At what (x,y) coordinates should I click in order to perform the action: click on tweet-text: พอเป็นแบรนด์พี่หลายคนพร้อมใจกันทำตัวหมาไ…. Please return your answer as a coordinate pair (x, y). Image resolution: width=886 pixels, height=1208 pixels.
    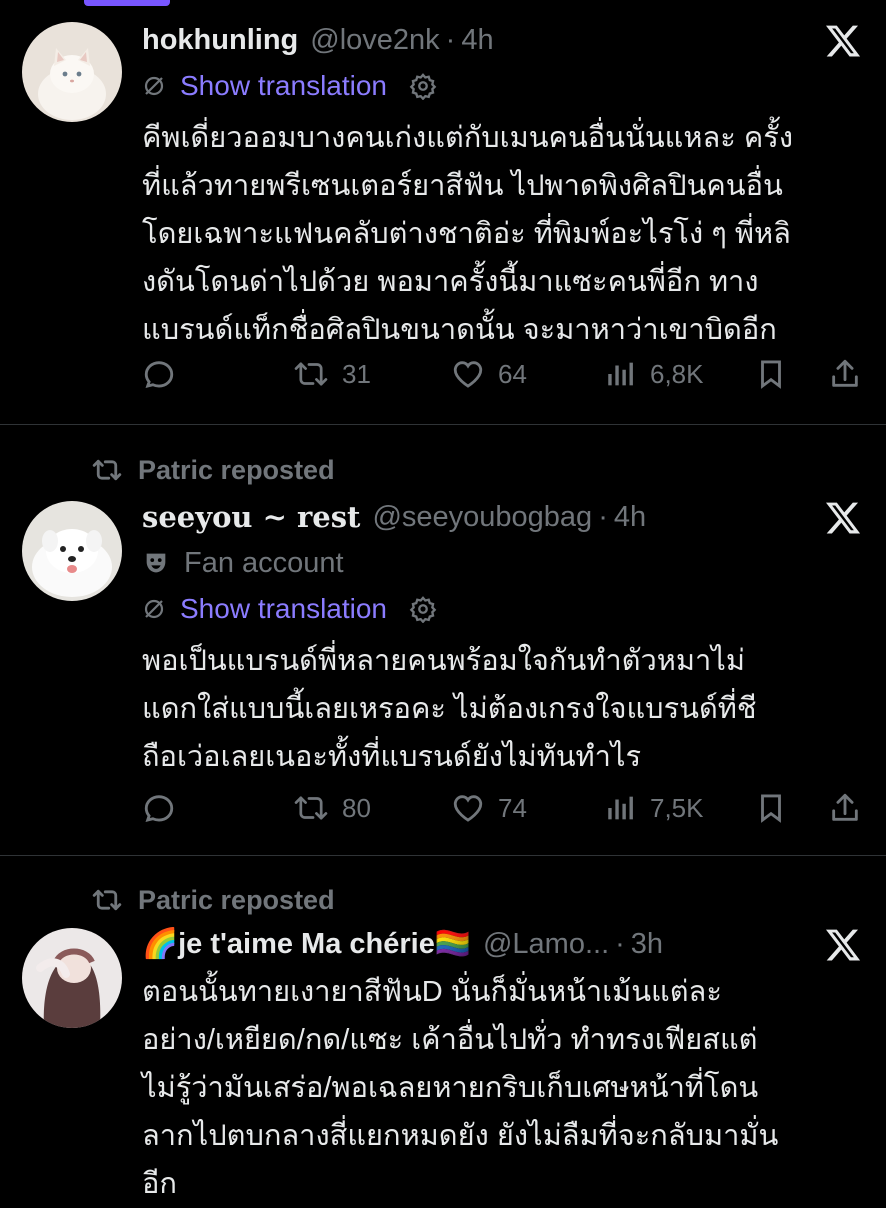
    Looking at the image, I should click on (449, 709).